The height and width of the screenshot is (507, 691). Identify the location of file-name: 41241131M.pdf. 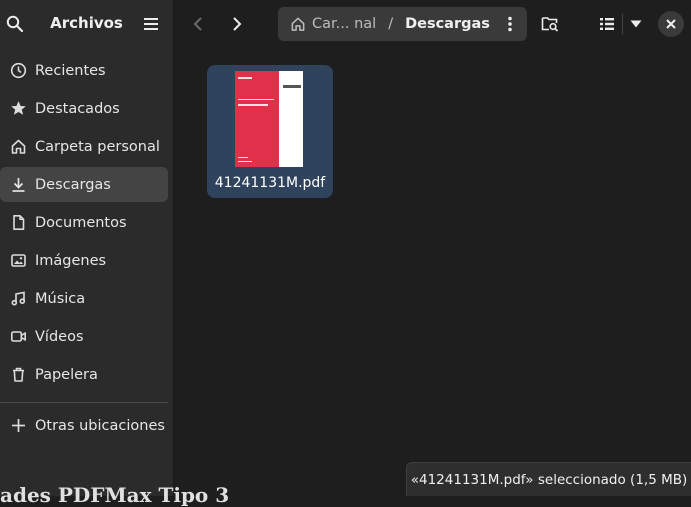
(270, 183).